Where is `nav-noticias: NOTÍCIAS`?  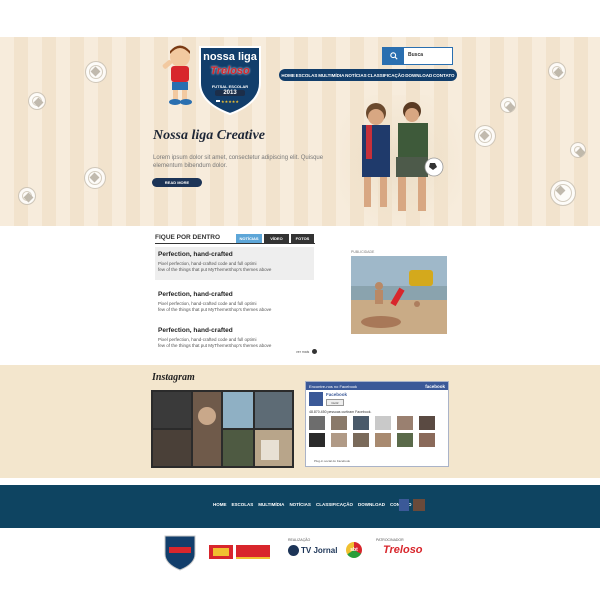
nav-noticias: NOTÍCIAS is located at coordinates (356, 75).